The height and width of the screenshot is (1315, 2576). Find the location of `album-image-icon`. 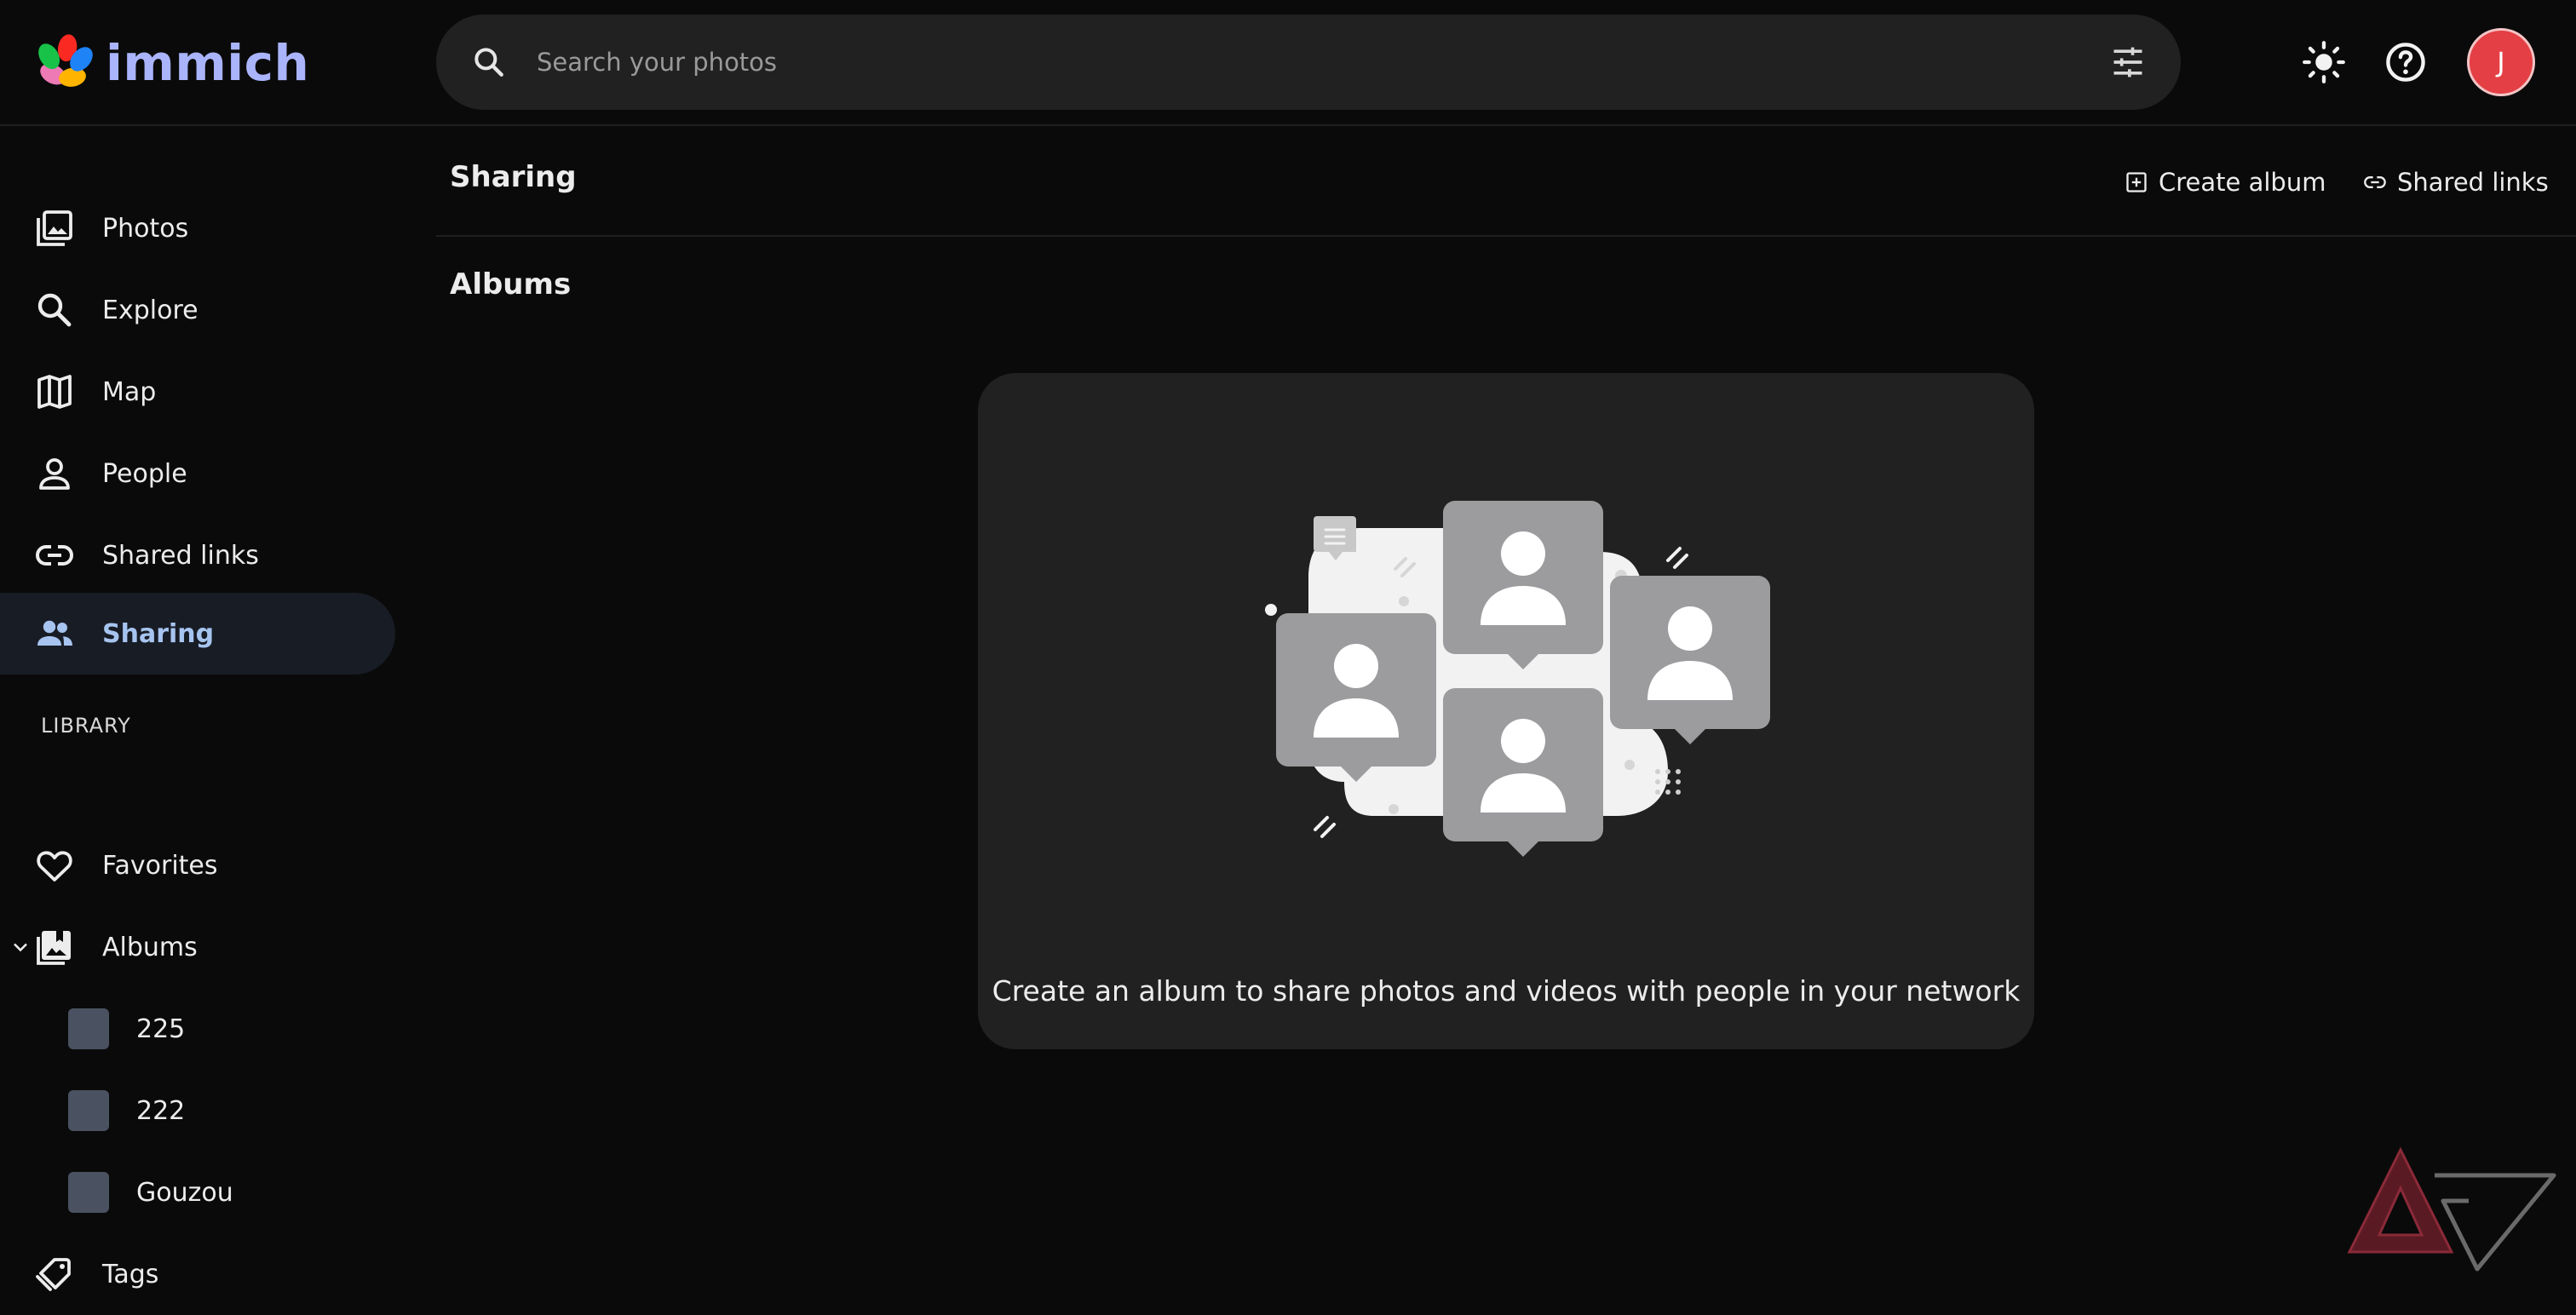

album-image-icon is located at coordinates (54, 948).